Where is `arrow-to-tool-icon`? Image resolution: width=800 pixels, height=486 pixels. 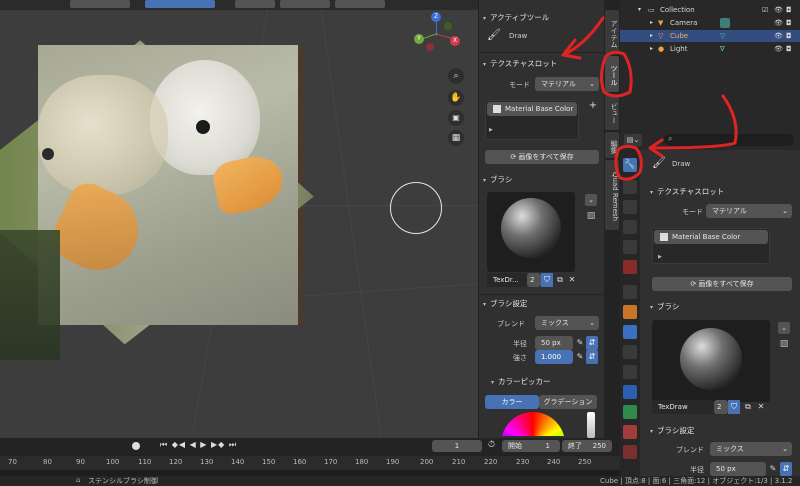 arrow-to-tool-icon is located at coordinates (693, 126).